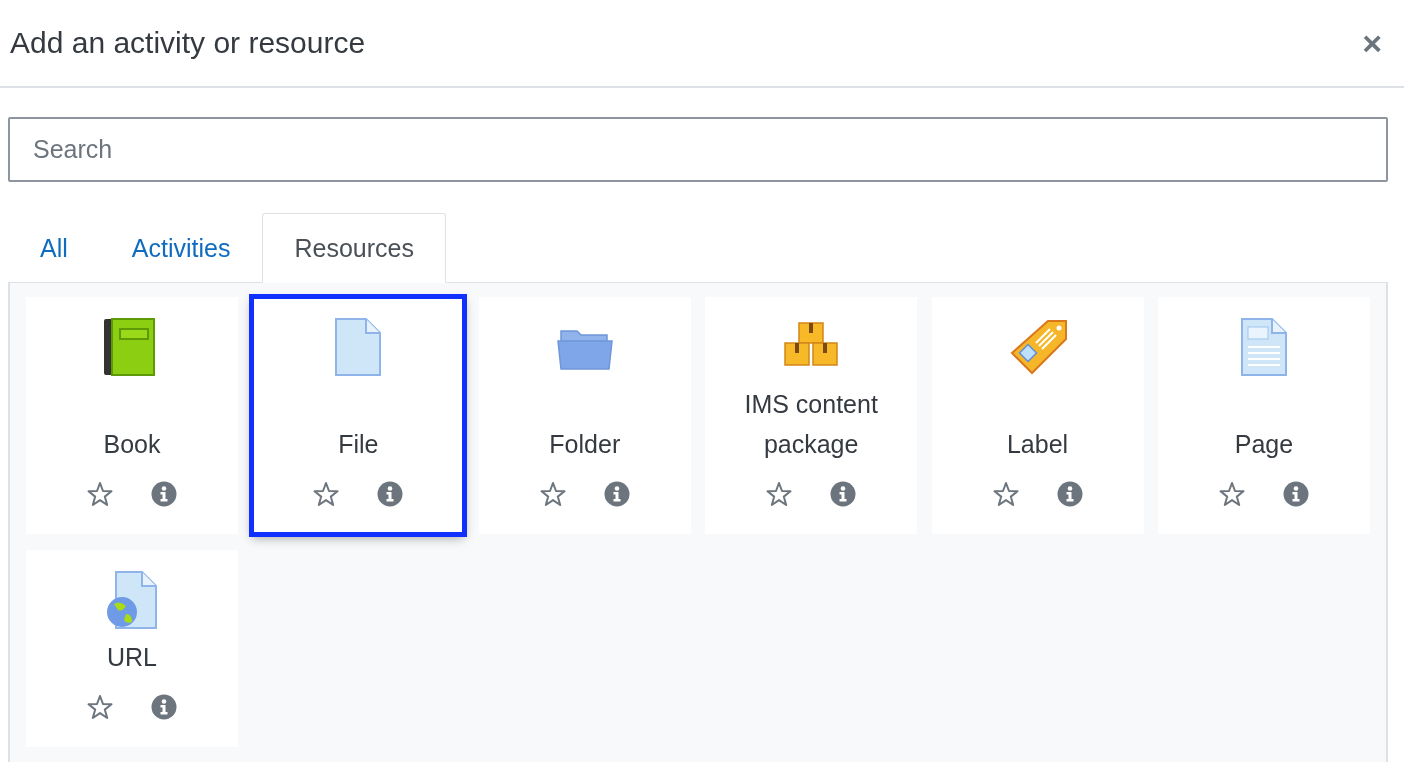 This screenshot has width=1404, height=762. I want to click on resource-name: Page, so click(1264, 444).